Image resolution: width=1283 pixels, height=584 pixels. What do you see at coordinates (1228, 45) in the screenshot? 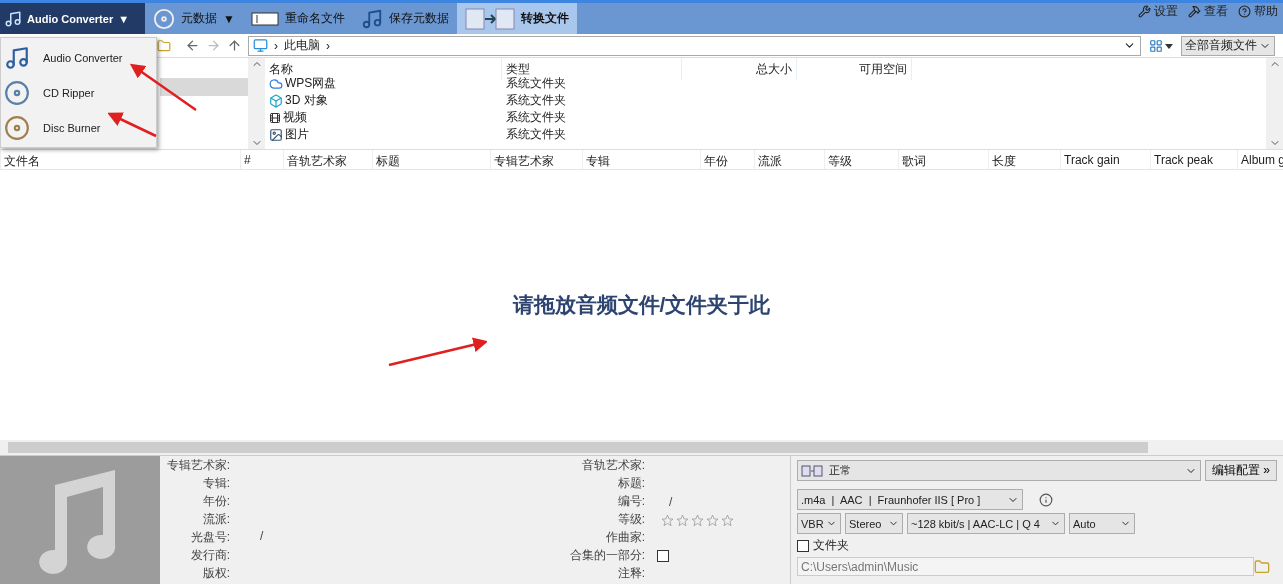
I see `filter-select: 全部音频文件` at bounding box center [1228, 45].